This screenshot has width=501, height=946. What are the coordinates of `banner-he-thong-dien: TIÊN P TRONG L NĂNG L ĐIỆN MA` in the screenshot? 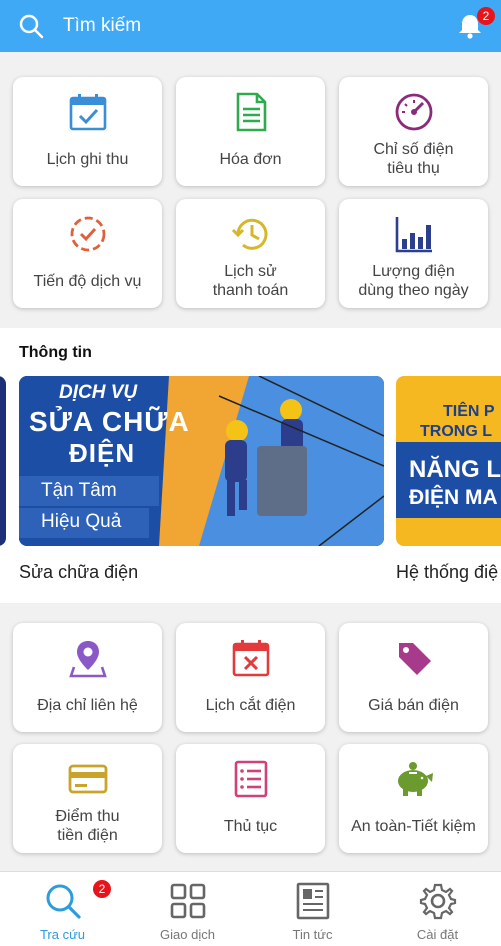 It's located at (448, 461).